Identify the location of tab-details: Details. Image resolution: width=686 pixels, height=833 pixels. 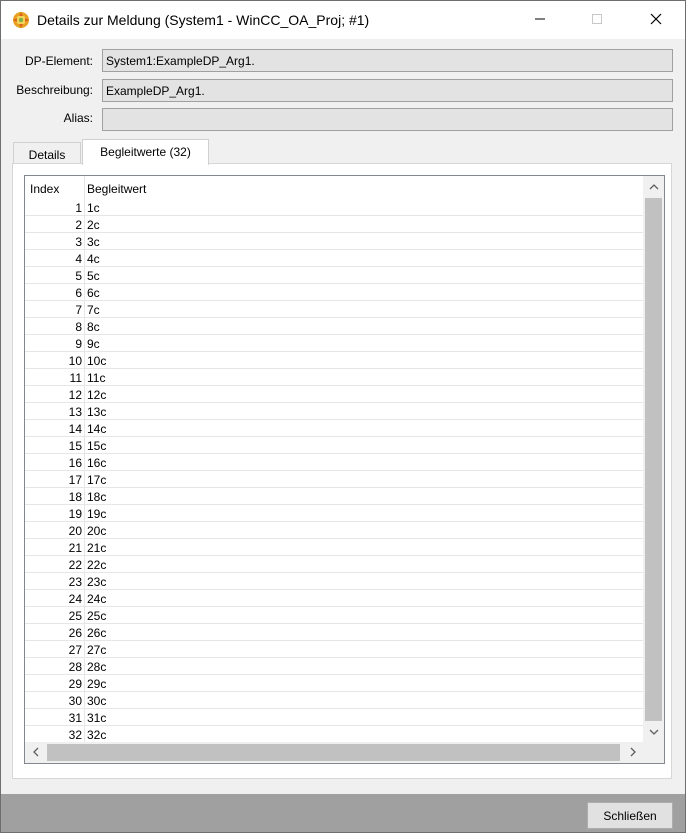
(47, 153).